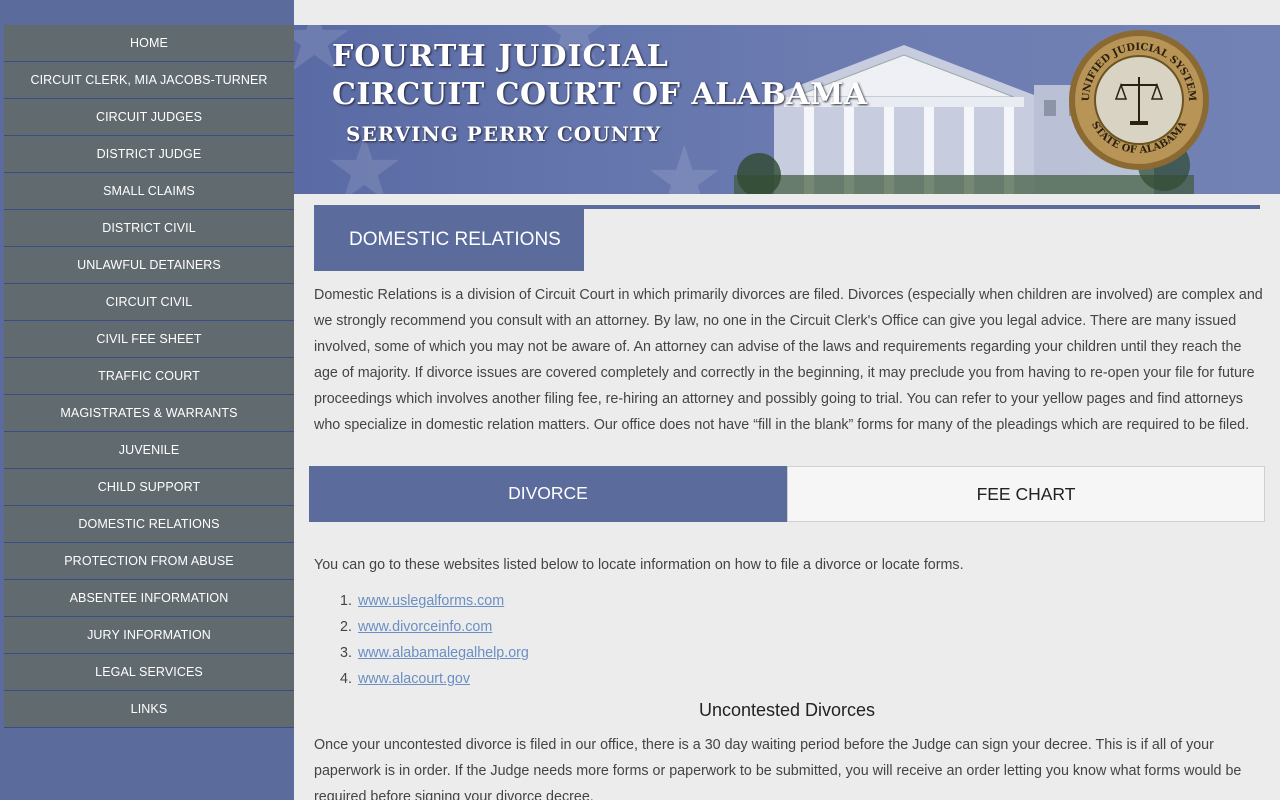 Image resolution: width=1280 pixels, height=800 pixels. I want to click on nav-item-district-civil: DISTRICT CIVIL, so click(149, 228).